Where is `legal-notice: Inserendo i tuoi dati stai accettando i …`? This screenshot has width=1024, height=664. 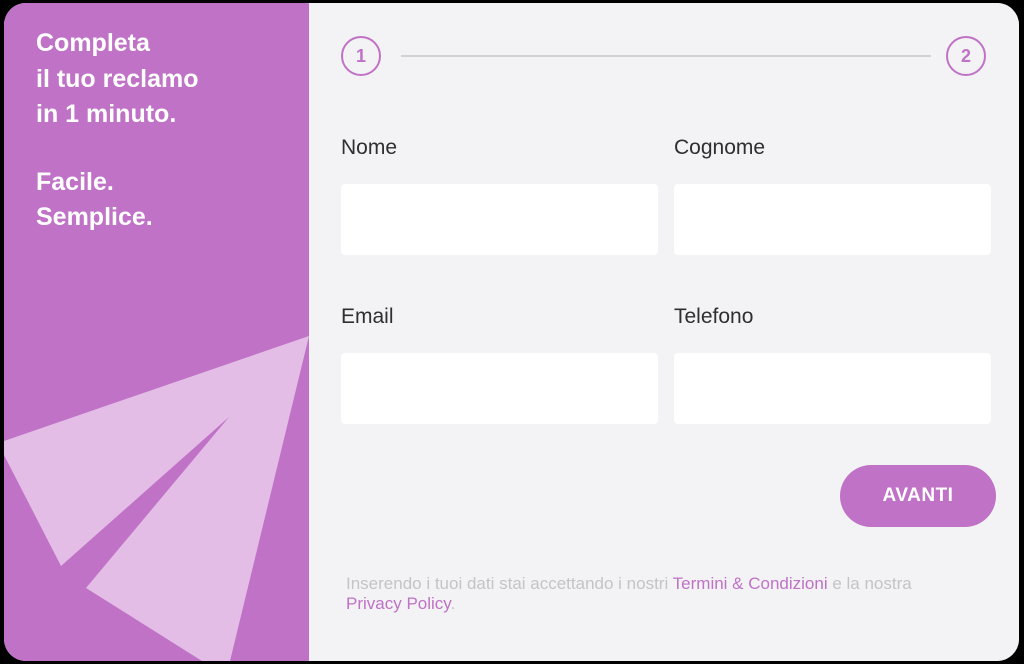
legal-notice: Inserendo i tuoi dati stai accettando i … is located at coordinates (676, 594).